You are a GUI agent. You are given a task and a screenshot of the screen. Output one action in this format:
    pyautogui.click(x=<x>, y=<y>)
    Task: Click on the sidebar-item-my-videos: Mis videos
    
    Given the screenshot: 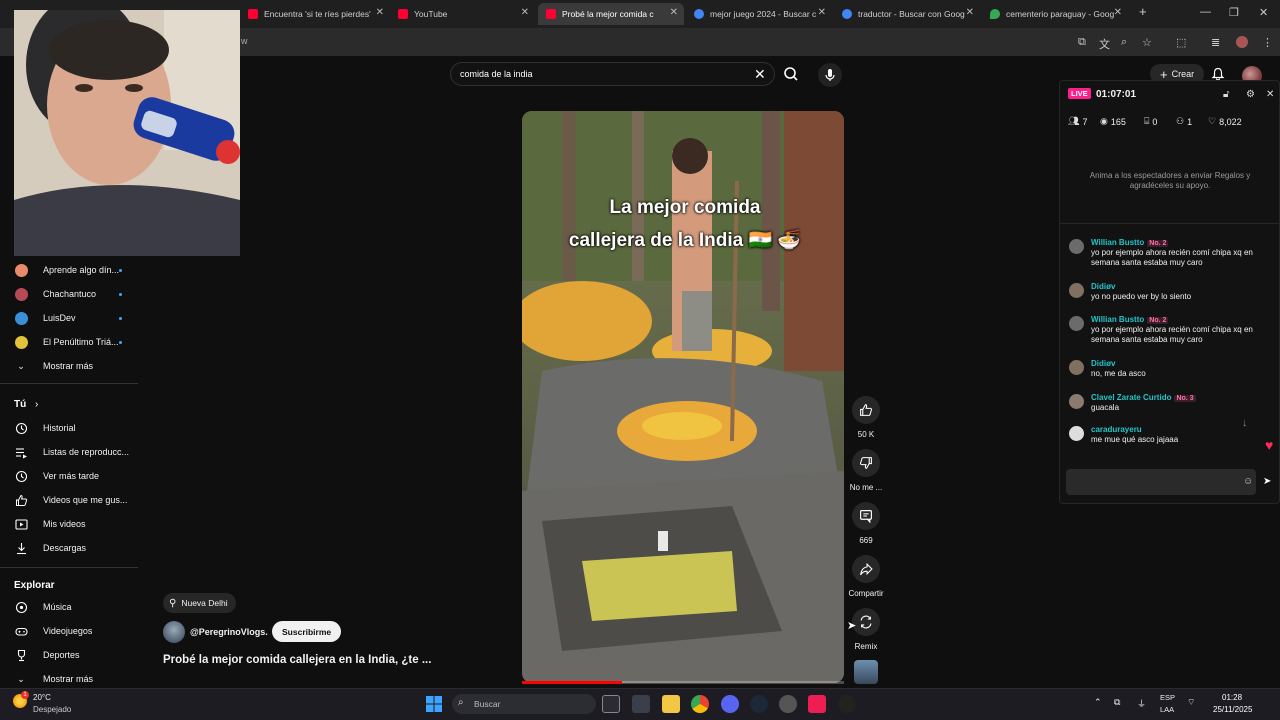 What is the action you would take?
    pyautogui.click(x=77, y=524)
    